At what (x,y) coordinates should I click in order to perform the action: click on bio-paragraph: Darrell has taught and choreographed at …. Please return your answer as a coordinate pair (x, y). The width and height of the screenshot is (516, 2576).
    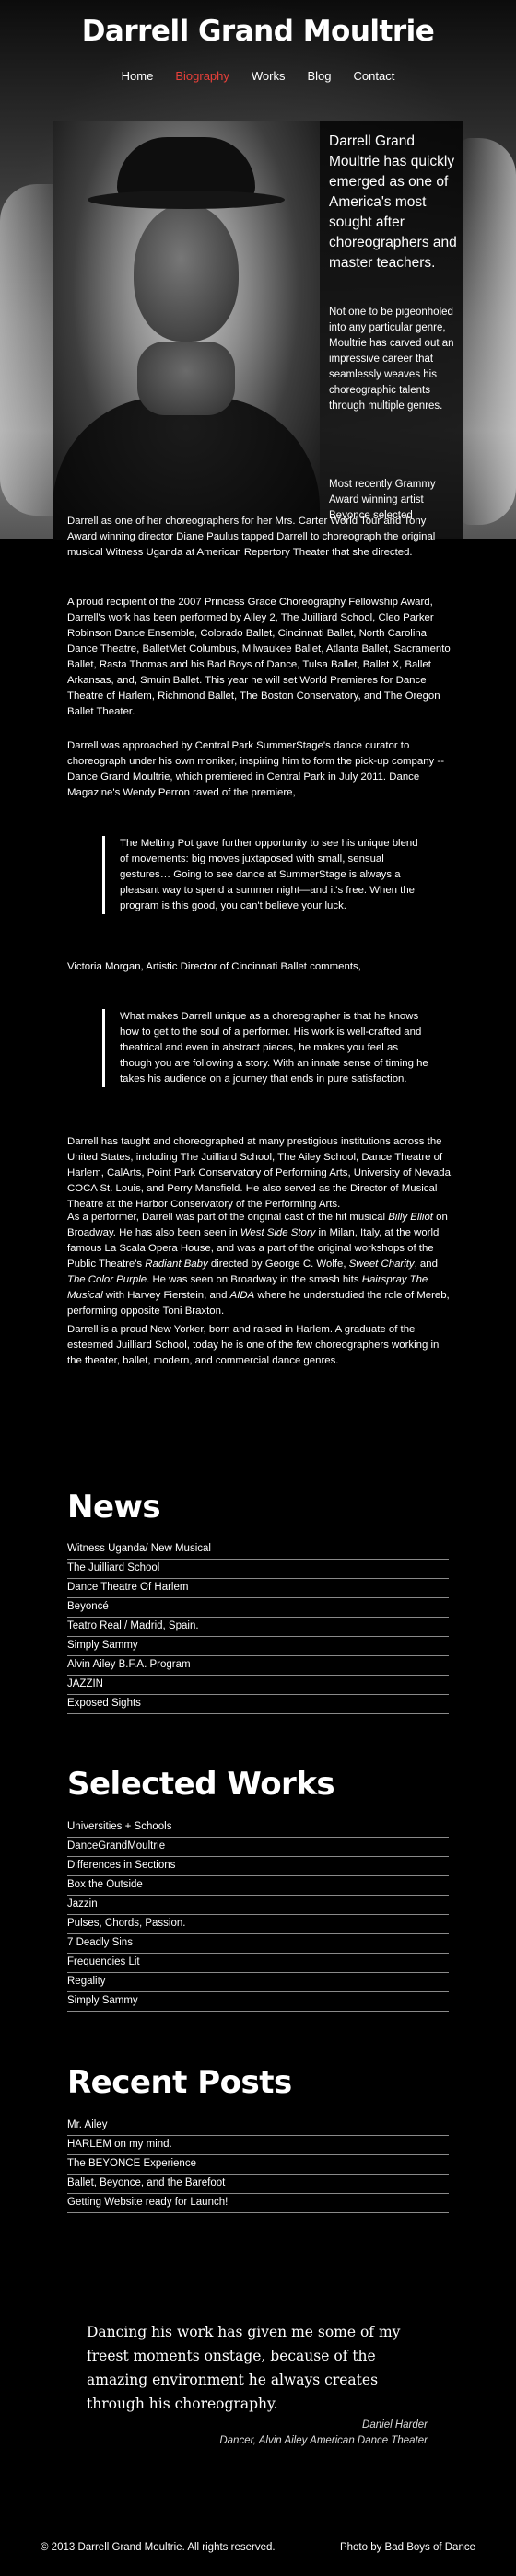
    Looking at the image, I should click on (260, 1173).